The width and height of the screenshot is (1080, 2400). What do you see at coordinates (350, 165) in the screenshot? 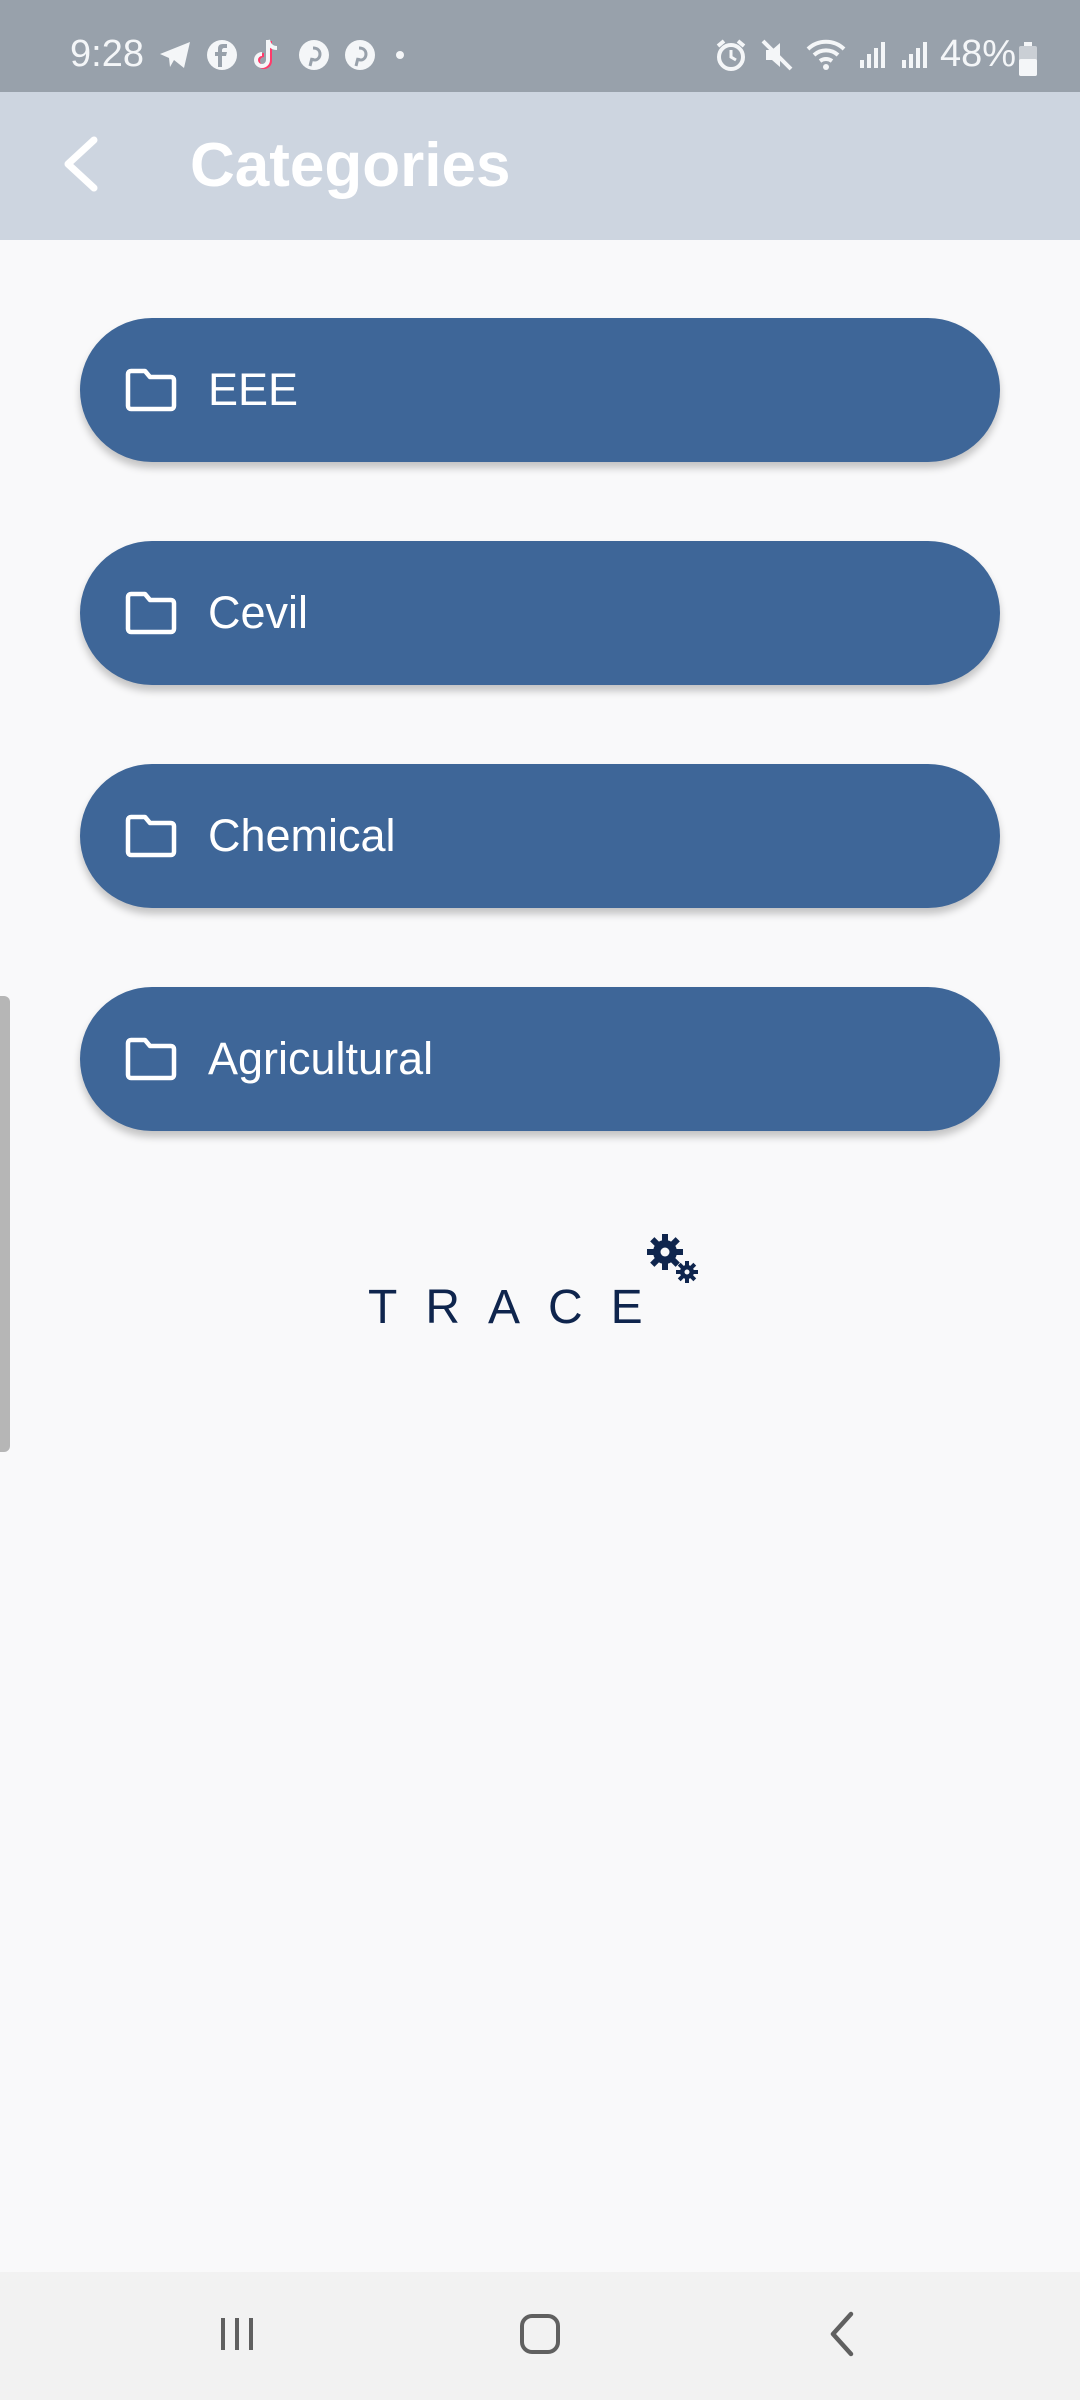
I see `page-title: Categories` at bounding box center [350, 165].